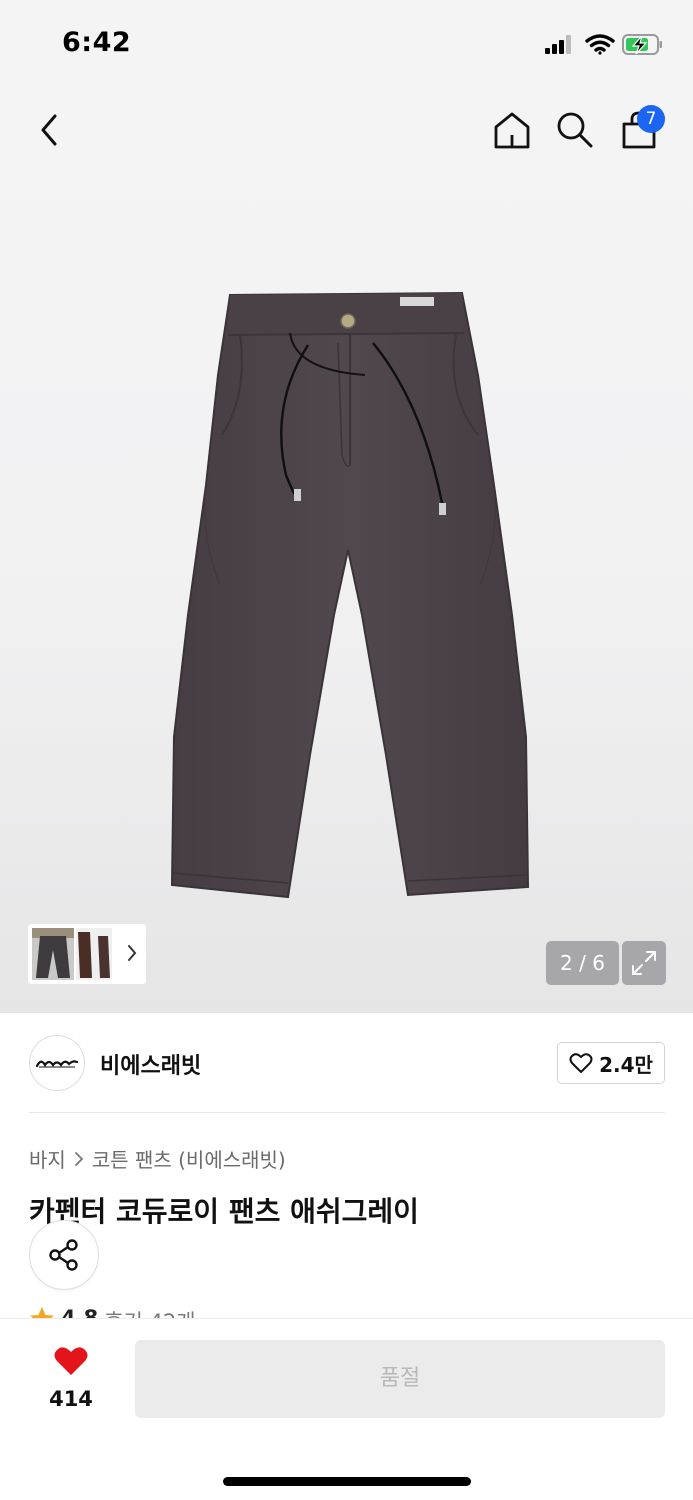 The image size is (693, 1500). Describe the element at coordinates (72, 954) in the screenshot. I see `thumbnail-image` at that location.